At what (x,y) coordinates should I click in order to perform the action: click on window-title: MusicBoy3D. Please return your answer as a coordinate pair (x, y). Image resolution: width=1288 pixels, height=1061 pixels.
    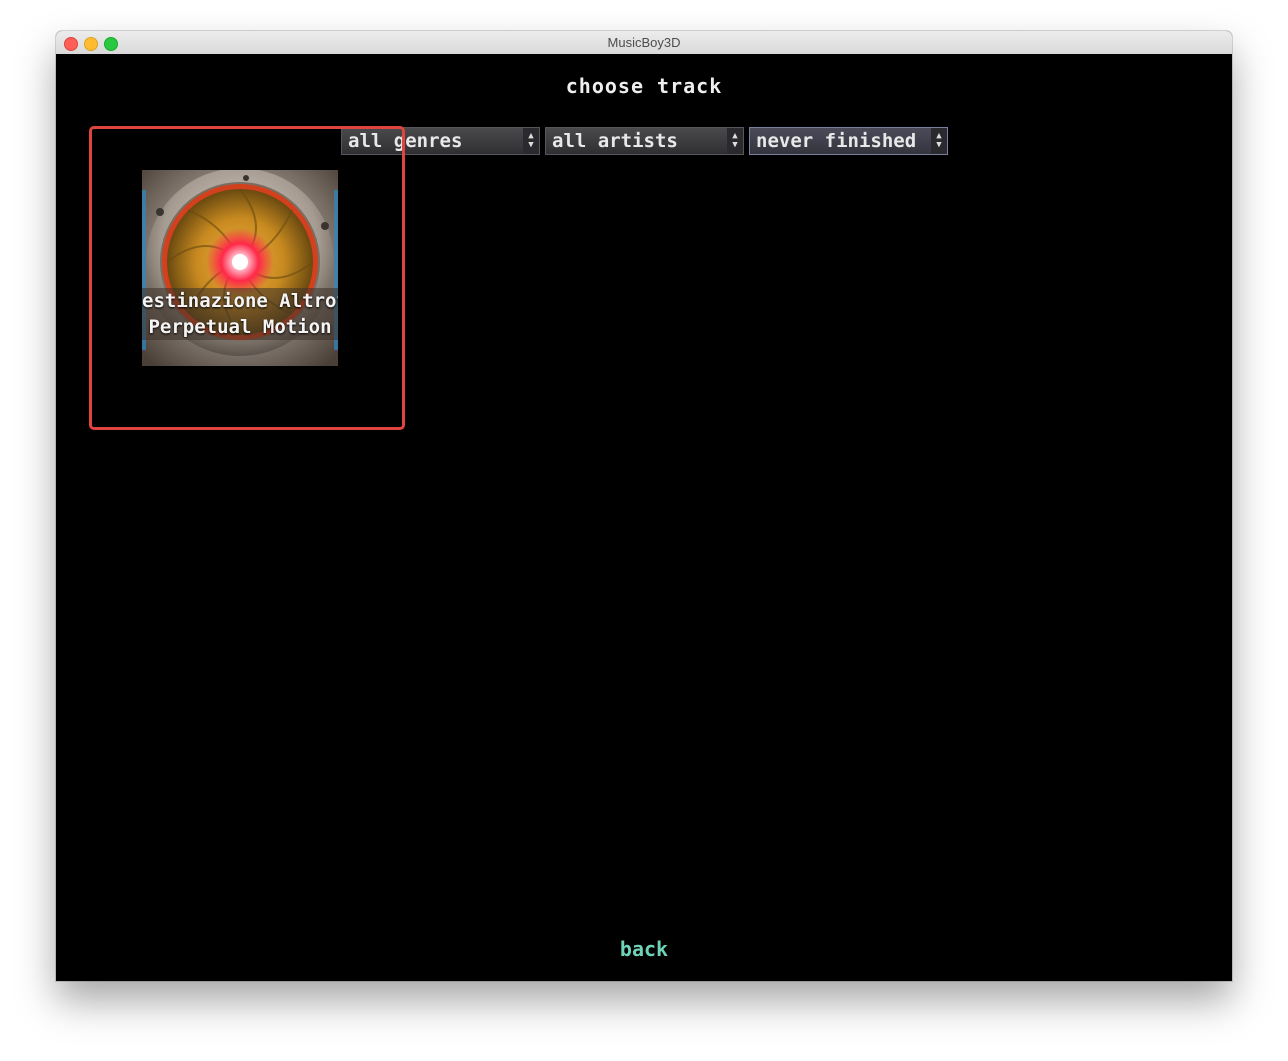
    Looking at the image, I should click on (644, 42).